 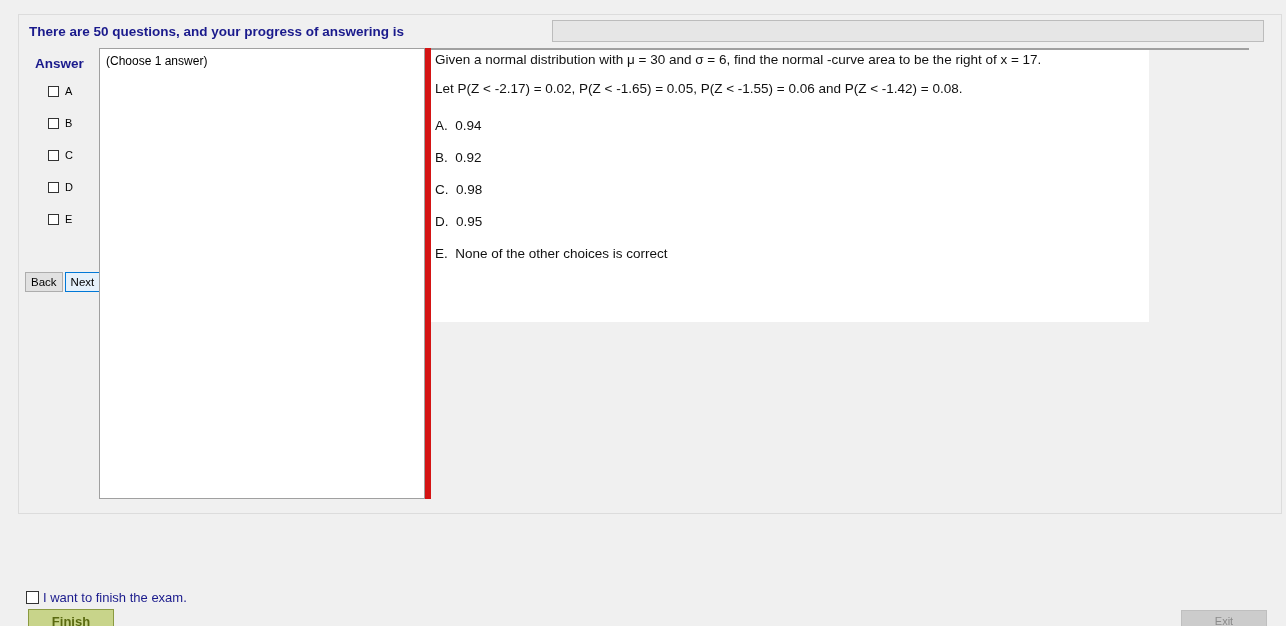 I want to click on question-text: Let P(Z < -2.17) = 0.02, P(Z < -1.65) = 0.05, P(Z < -1.55) = 0.06 and P(Z < -1.42) = 0.08., so click(x=699, y=88).